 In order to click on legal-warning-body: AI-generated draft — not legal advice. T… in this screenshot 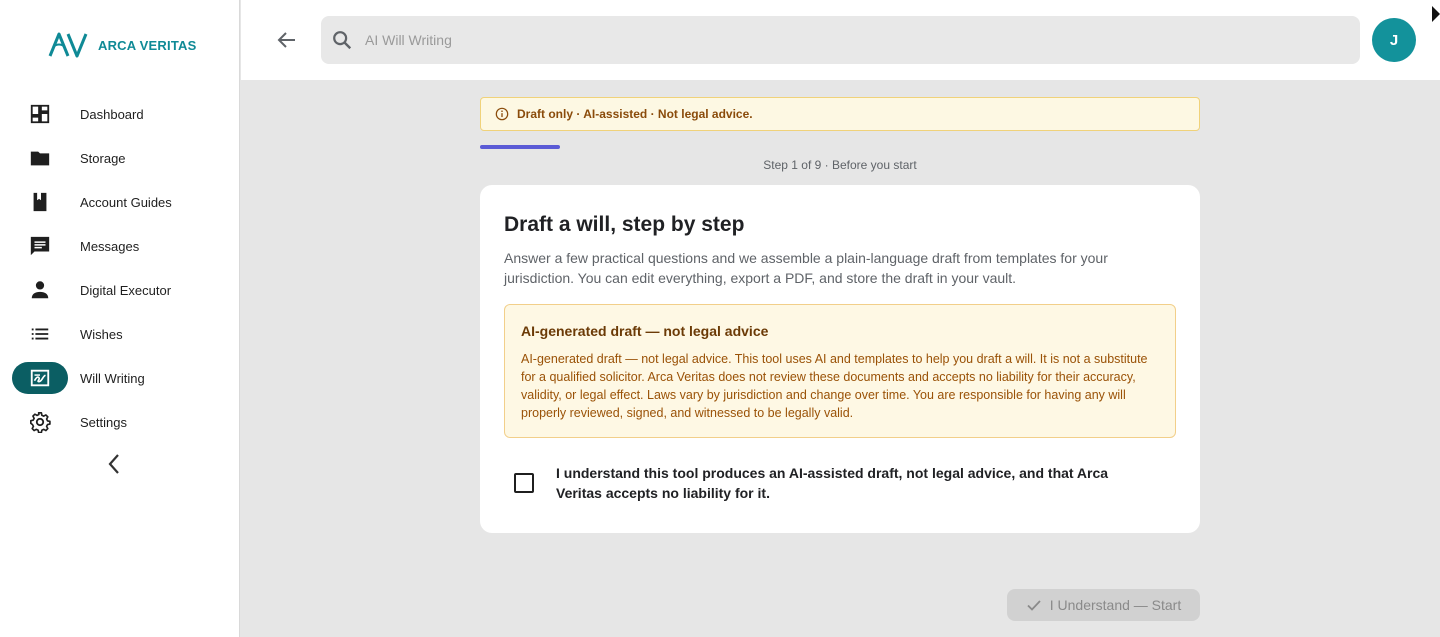, I will do `click(834, 386)`.